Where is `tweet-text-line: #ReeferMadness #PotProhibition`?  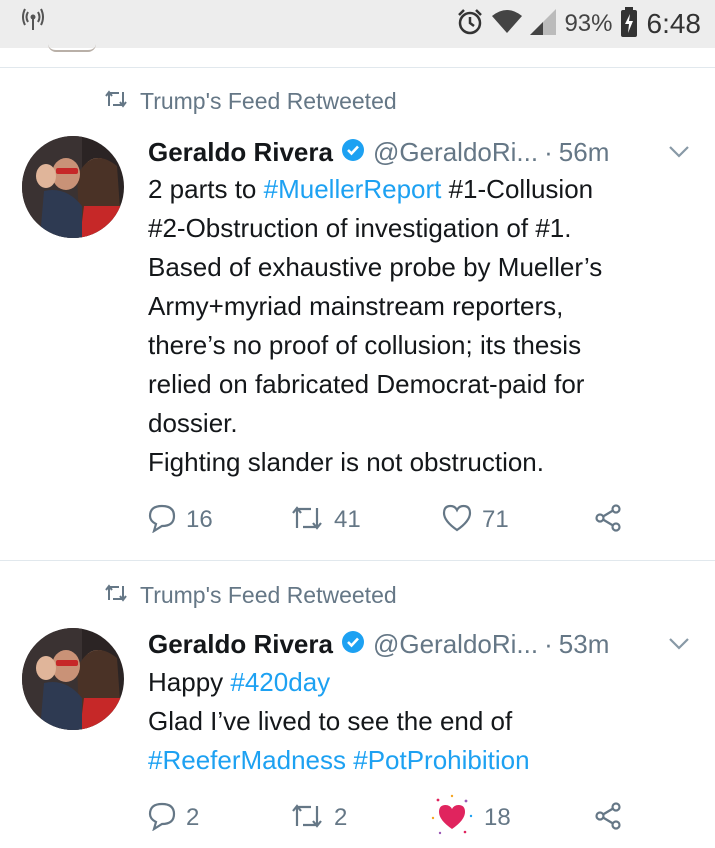 tweet-text-line: #ReeferMadness #PotProhibition is located at coordinates (420, 760).